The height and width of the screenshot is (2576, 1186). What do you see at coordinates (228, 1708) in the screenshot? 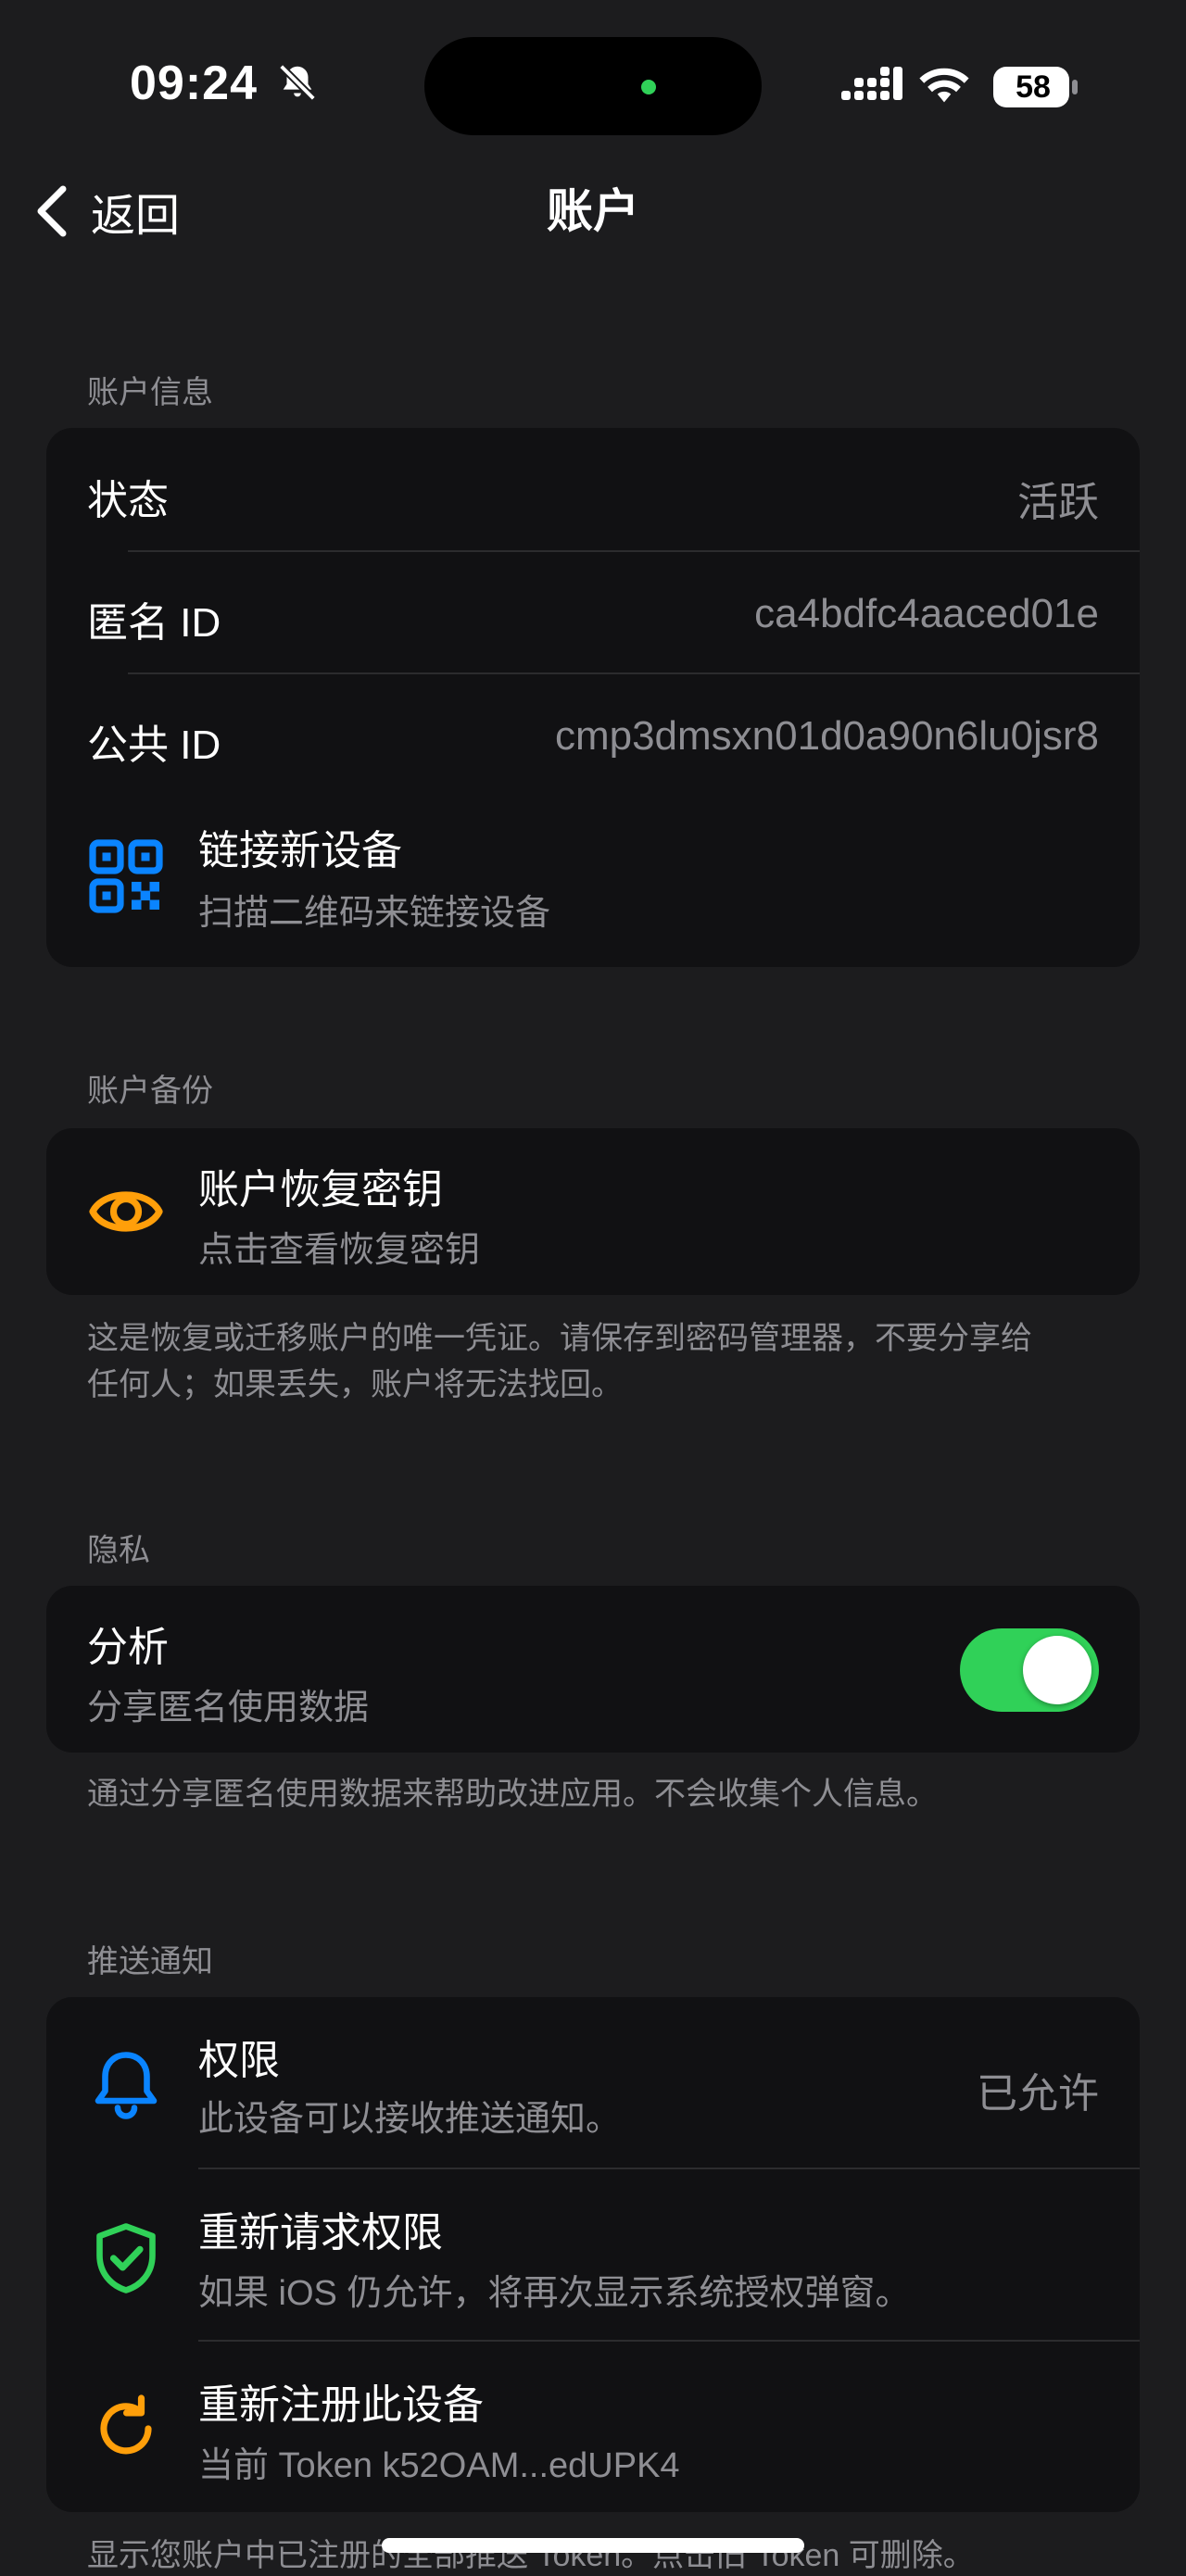
I see `analytics-subtitle: 分享匿名使用数据` at bounding box center [228, 1708].